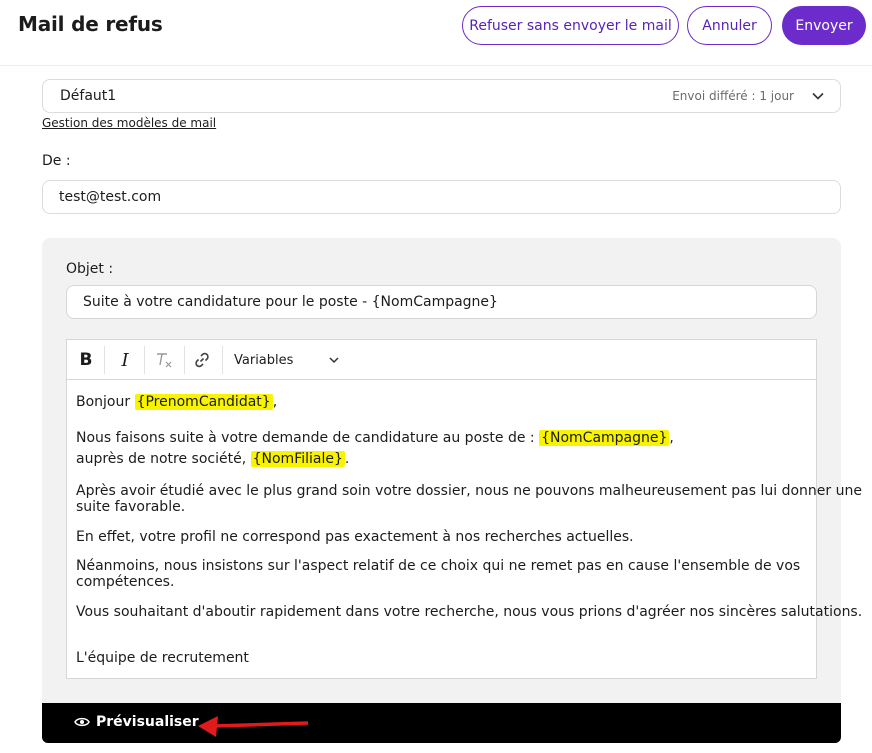 Image resolution: width=872 pixels, height=753 pixels. What do you see at coordinates (733, 96) in the screenshot?
I see `delayed-send-label: Envoi différé : 1 jour` at bounding box center [733, 96].